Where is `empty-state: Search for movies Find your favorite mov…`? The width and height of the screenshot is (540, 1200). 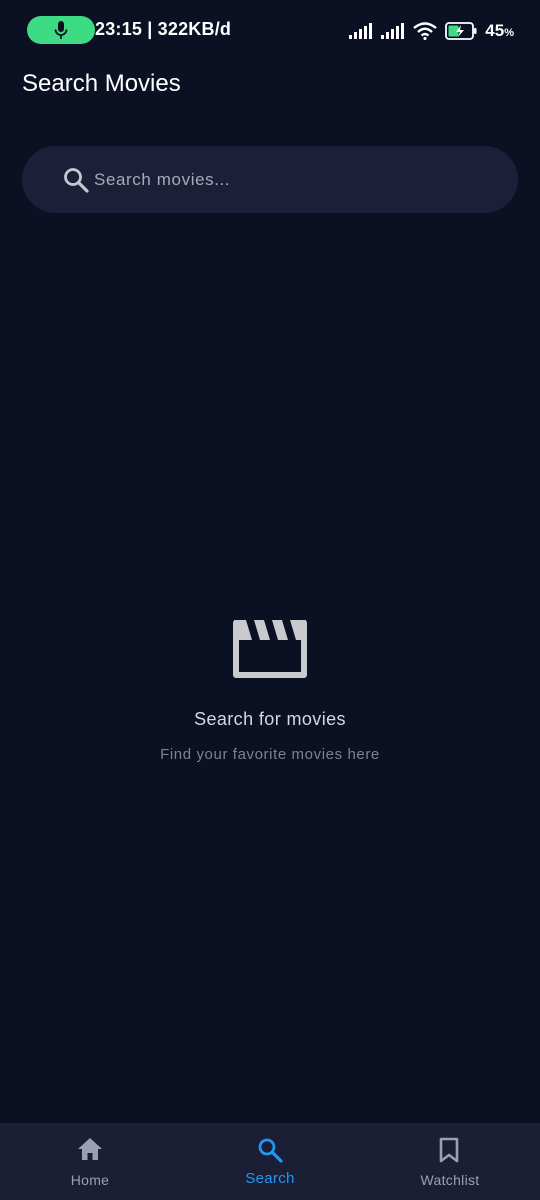 empty-state: Search for movies Find your favorite mov… is located at coordinates (270, 689).